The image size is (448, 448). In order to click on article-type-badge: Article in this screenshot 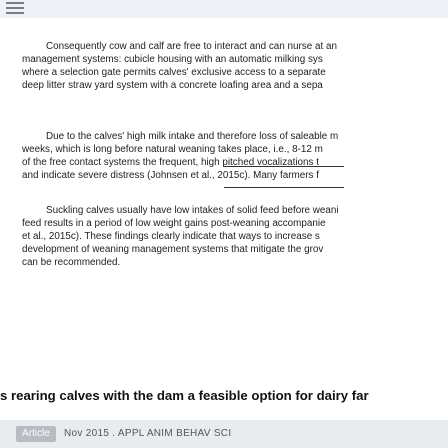, I will do `click(36, 434)`.